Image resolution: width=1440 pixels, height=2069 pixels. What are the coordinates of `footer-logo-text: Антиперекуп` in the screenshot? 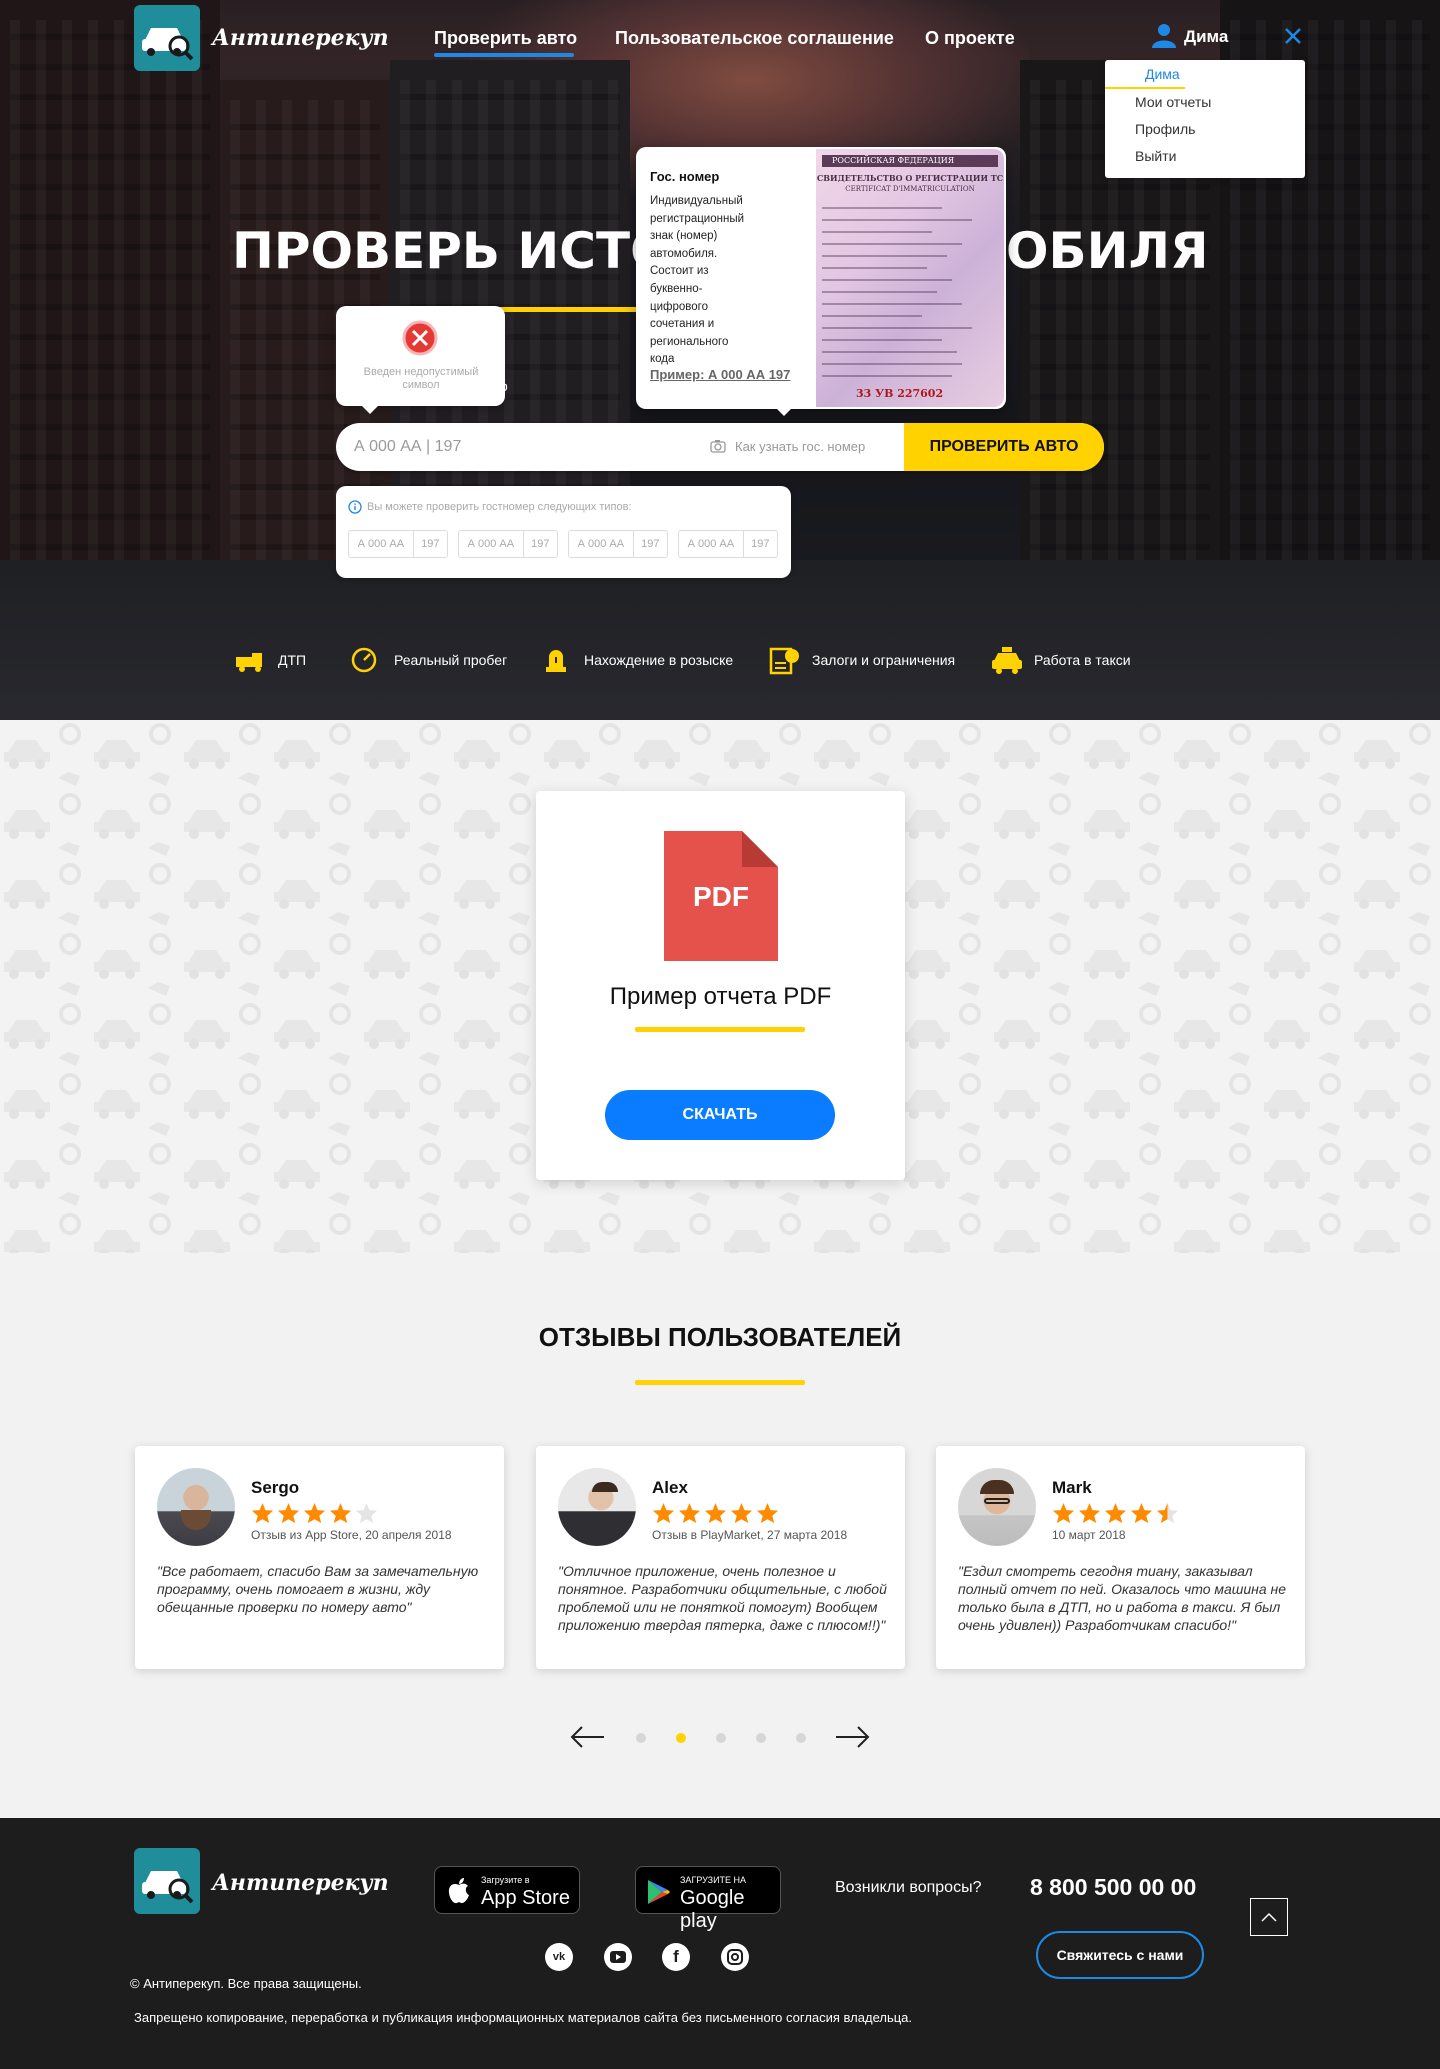 It's located at (300, 1883).